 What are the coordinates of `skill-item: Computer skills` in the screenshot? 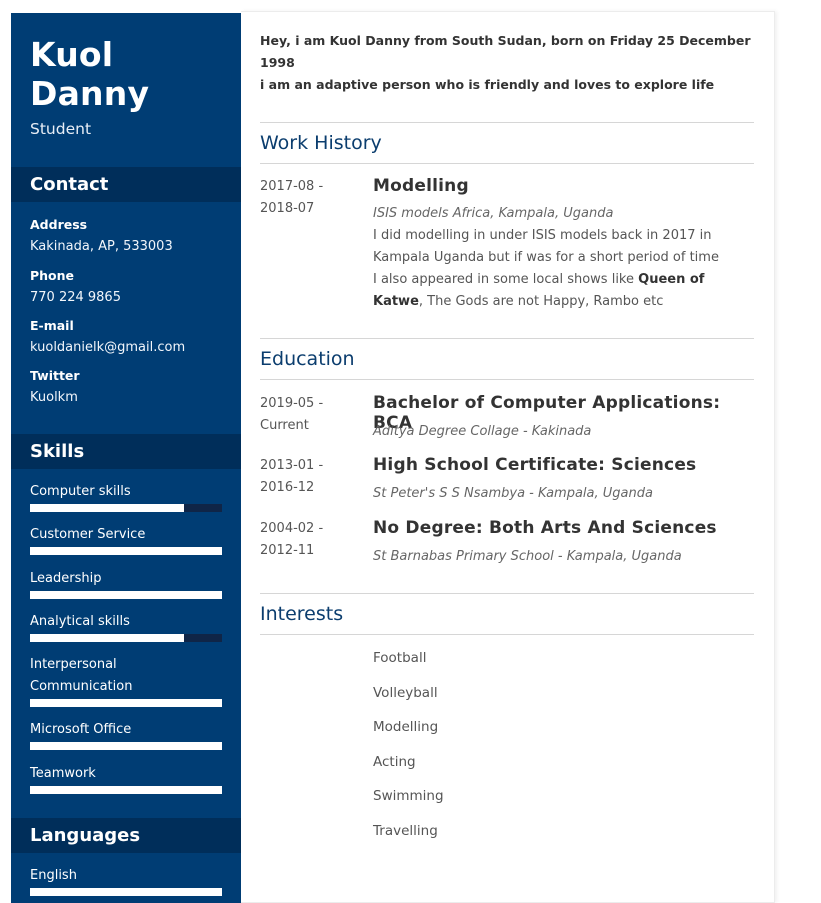 It's located at (126, 496).